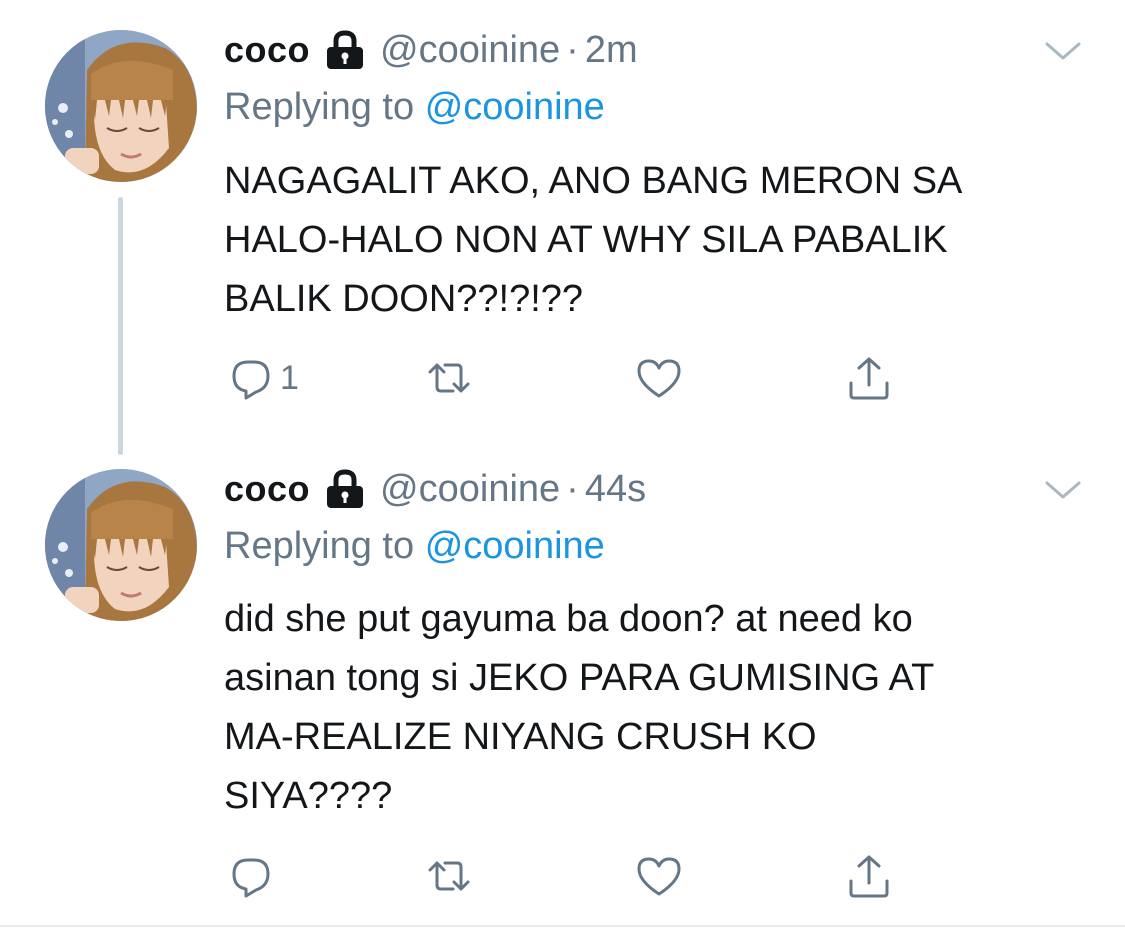 Image resolution: width=1125 pixels, height=929 pixels. Describe the element at coordinates (579, 678) in the screenshot. I see `tweet-text-line: asinan tong si JEKO PARA GUMISING AT` at that location.